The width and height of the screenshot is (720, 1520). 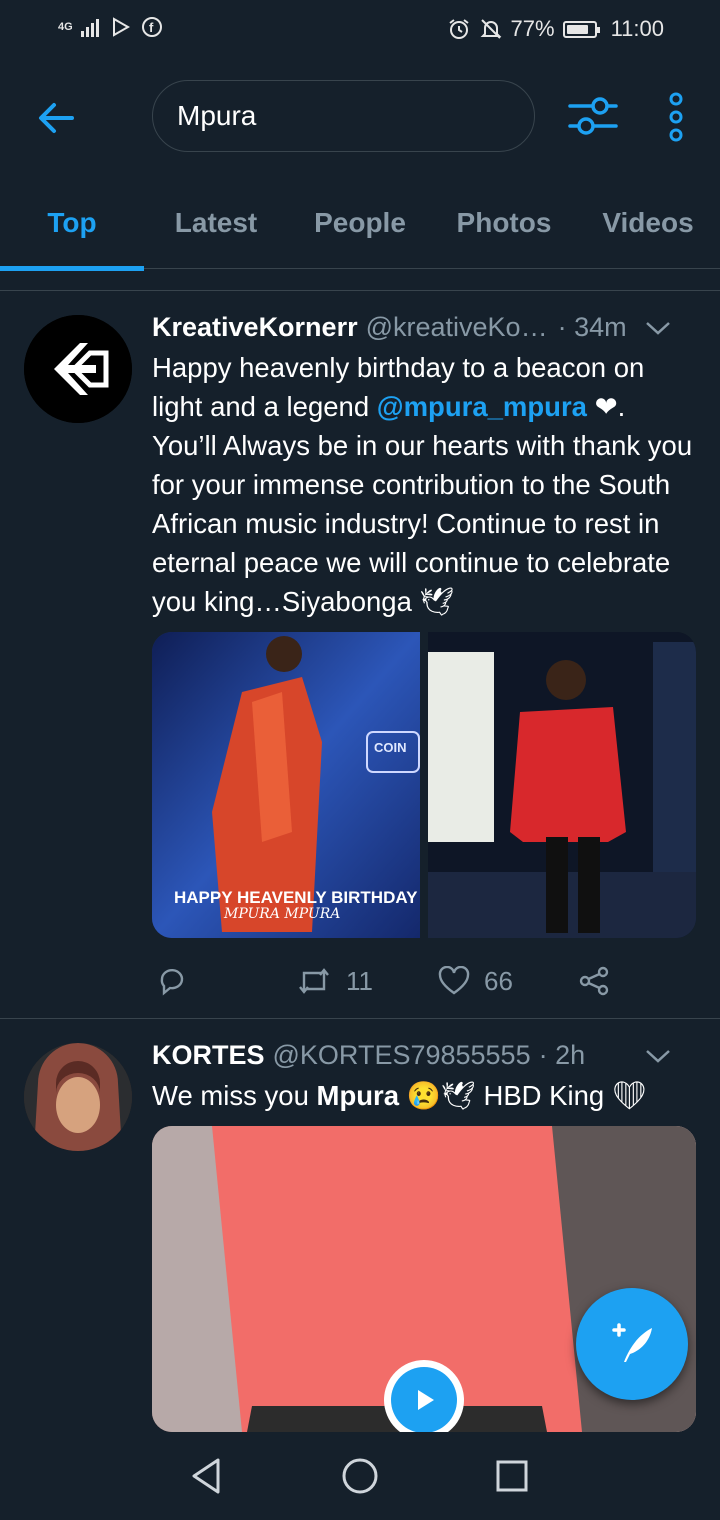 What do you see at coordinates (454, 980) in the screenshot?
I see `heart-icon` at bounding box center [454, 980].